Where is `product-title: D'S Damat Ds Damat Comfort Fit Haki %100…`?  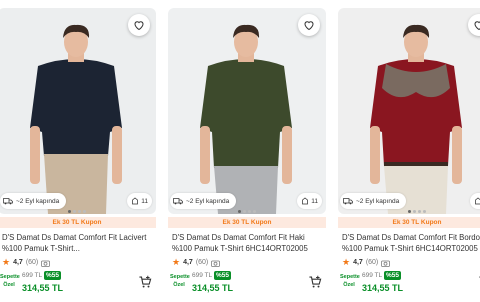
product-title: D'S Damat Ds Damat Comfort Fit Haki %100… is located at coordinates (248, 243).